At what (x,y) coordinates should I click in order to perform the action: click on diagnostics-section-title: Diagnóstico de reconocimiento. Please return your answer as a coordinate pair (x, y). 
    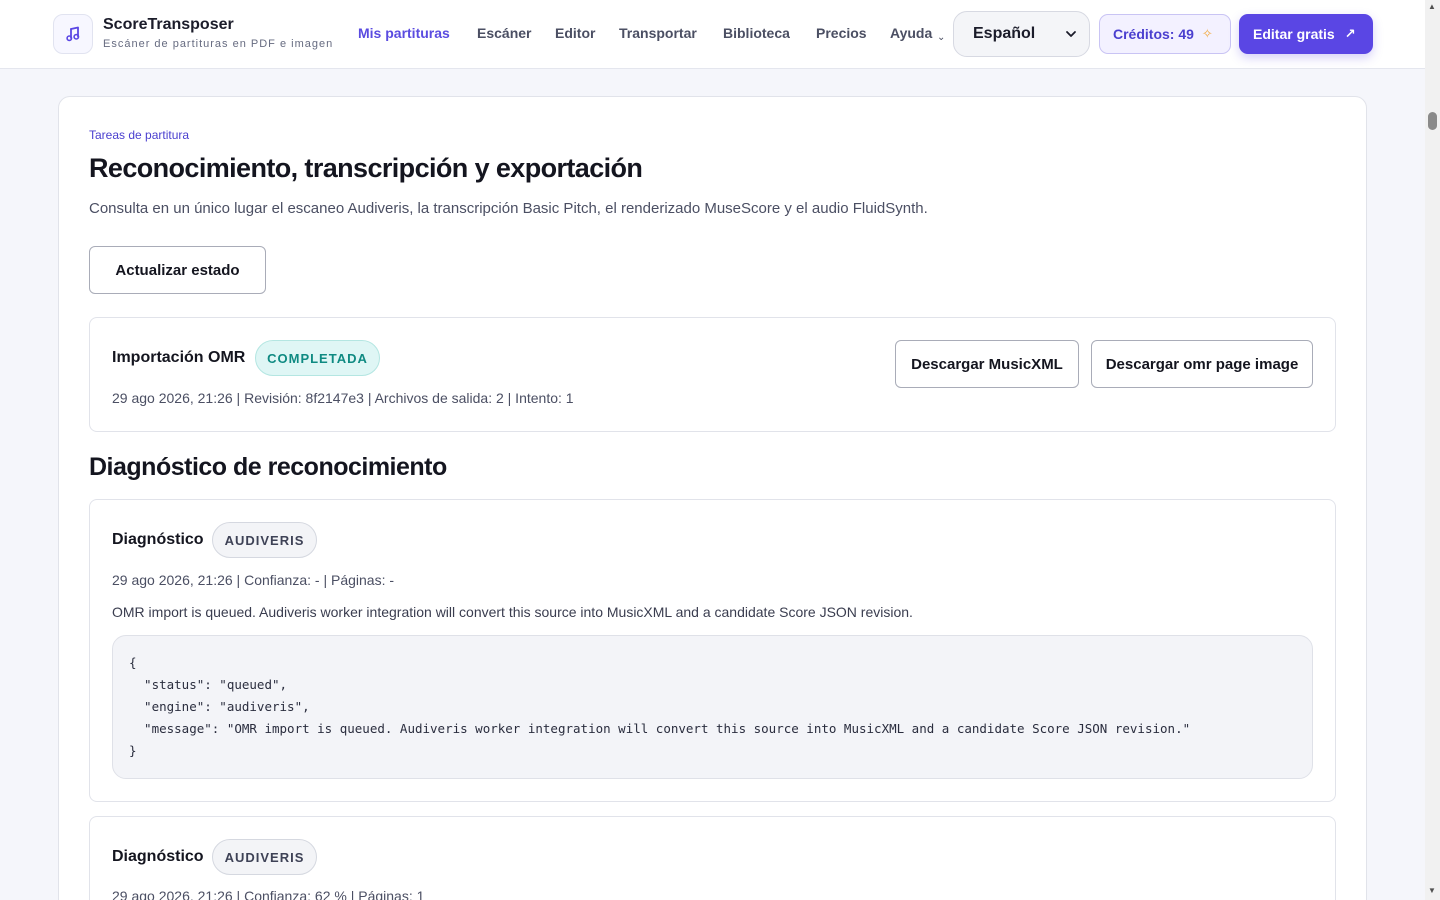
    Looking at the image, I should click on (268, 467).